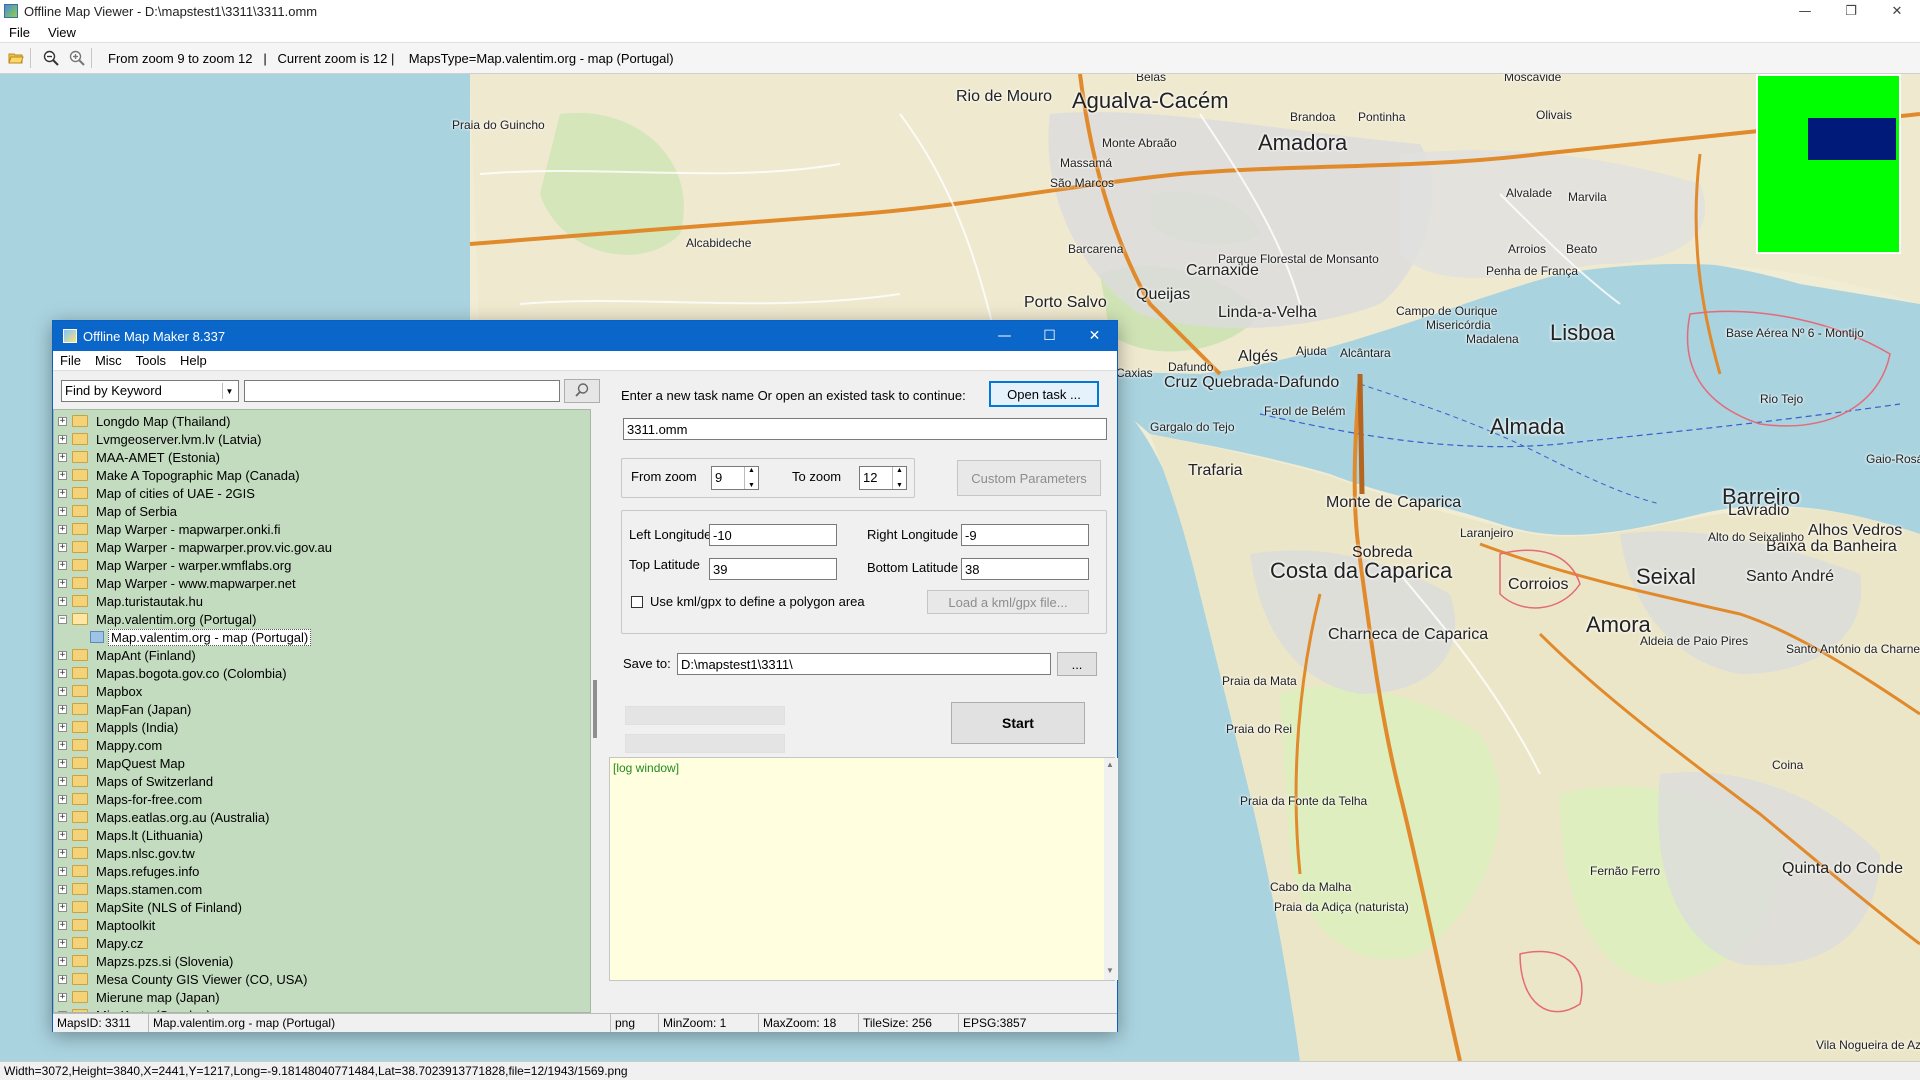 The image size is (1920, 1080). What do you see at coordinates (1094, 336) in the screenshot?
I see `dialog-close-button: ✕` at bounding box center [1094, 336].